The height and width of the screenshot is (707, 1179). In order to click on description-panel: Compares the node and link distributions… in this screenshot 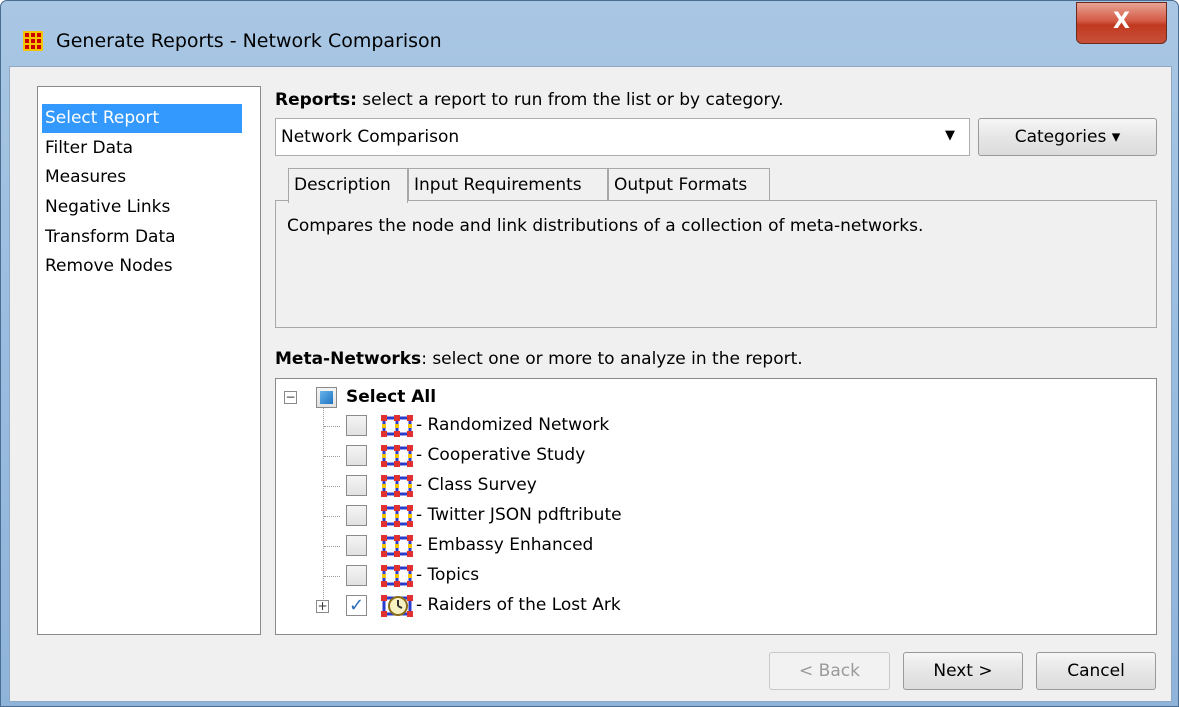, I will do `click(716, 264)`.